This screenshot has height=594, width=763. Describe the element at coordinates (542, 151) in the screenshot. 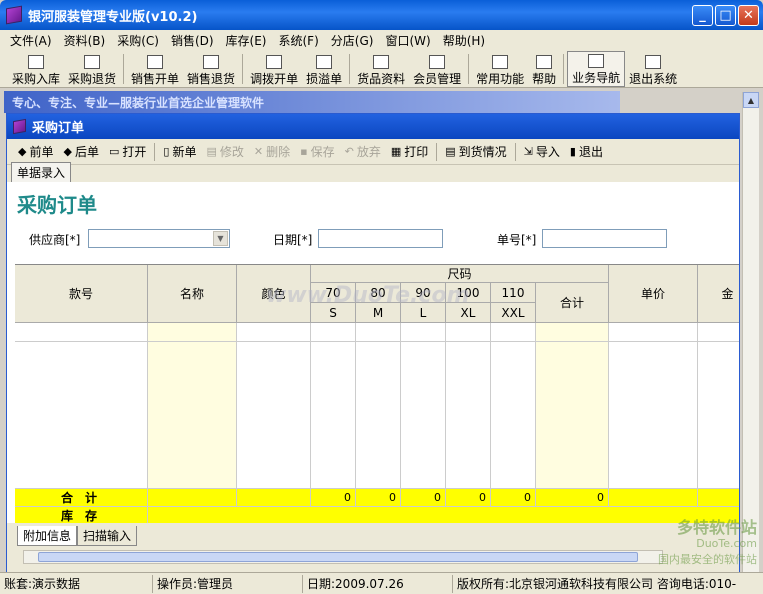

I see `import-button: ⇲ 导入` at that location.